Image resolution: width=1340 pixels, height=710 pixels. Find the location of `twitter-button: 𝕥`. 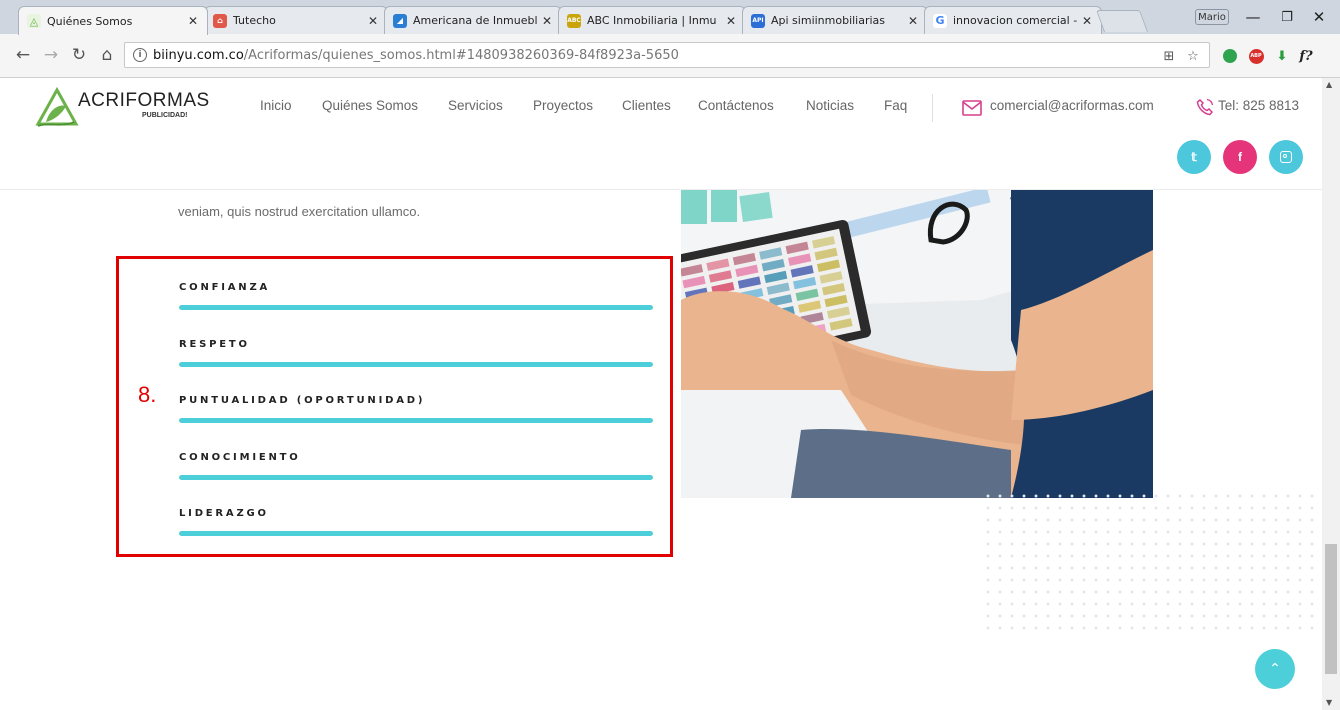

twitter-button: 𝕥 is located at coordinates (1194, 157).